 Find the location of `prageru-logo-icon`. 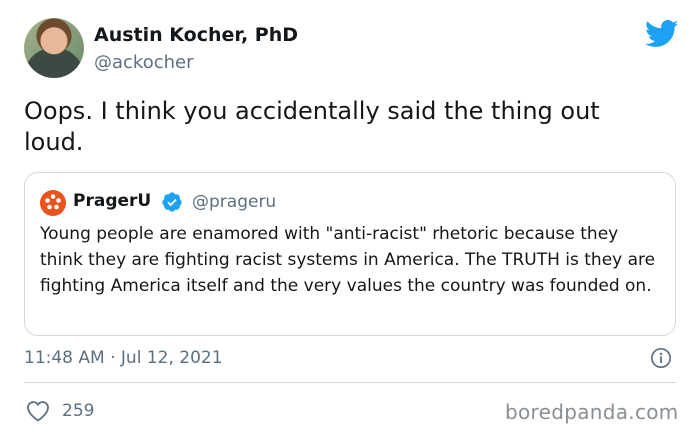

prageru-logo-icon is located at coordinates (53, 202).